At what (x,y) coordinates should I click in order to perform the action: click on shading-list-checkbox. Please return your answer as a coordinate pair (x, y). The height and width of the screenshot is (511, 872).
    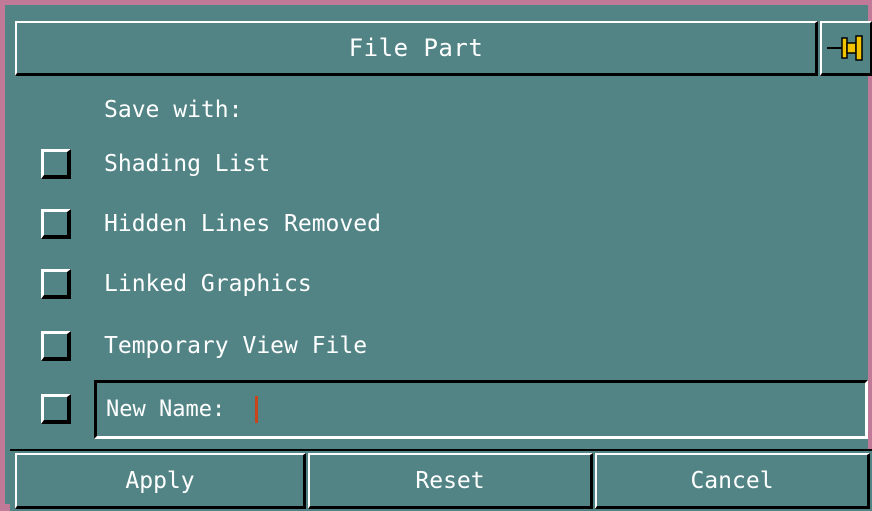
    Looking at the image, I should click on (56, 164).